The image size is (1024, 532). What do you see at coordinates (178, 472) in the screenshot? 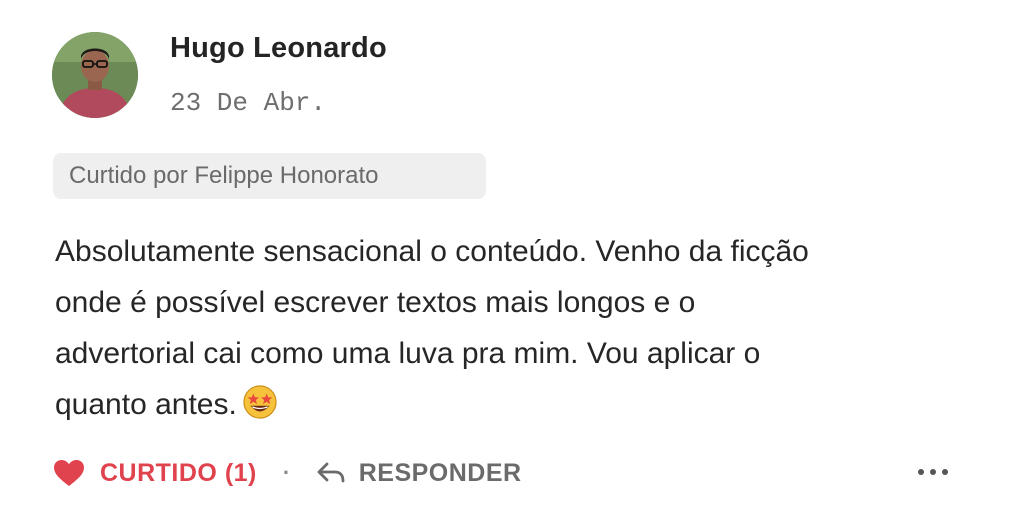
I see `like-label: CURTIDO (1)` at bounding box center [178, 472].